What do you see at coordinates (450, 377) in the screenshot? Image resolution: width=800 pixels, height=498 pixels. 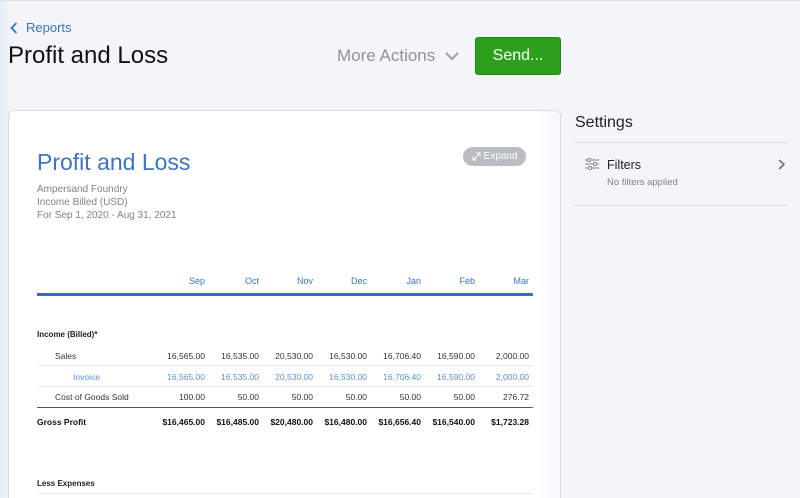 I see `table-cell-link: 16,590.00` at bounding box center [450, 377].